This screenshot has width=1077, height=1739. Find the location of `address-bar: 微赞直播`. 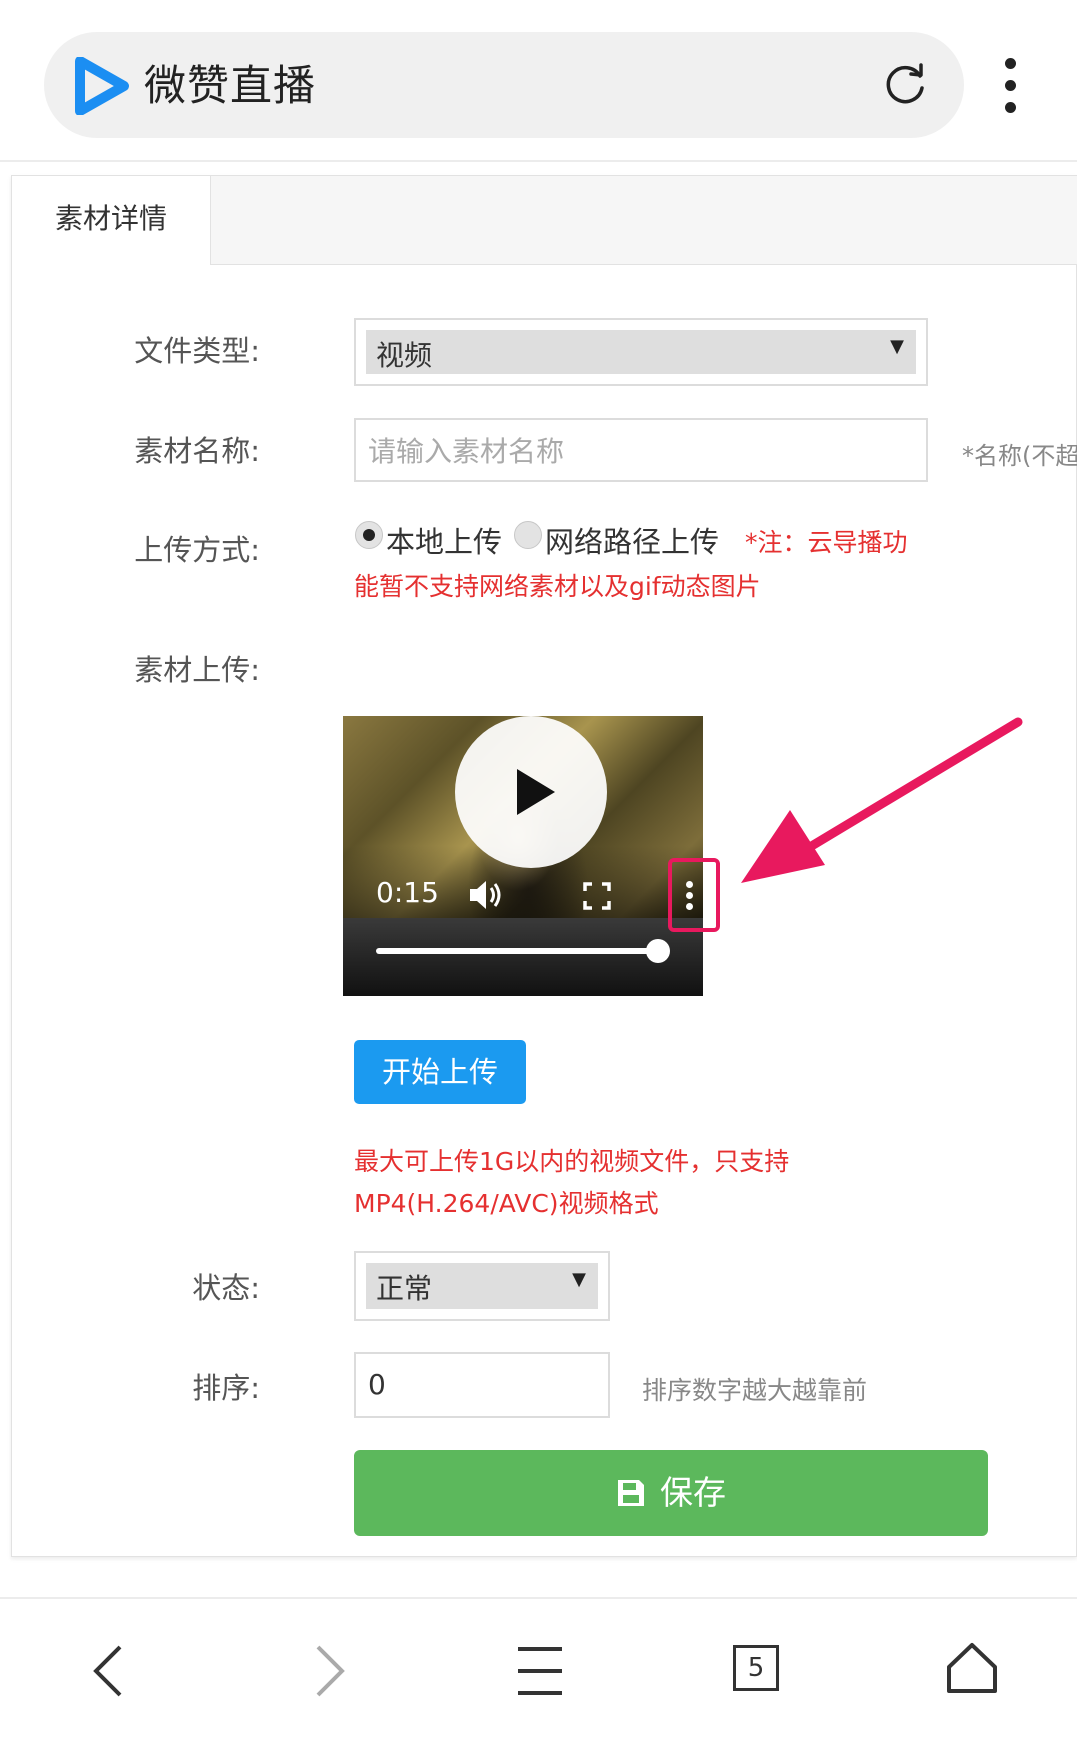

address-bar: 微赞直播 is located at coordinates (504, 85).